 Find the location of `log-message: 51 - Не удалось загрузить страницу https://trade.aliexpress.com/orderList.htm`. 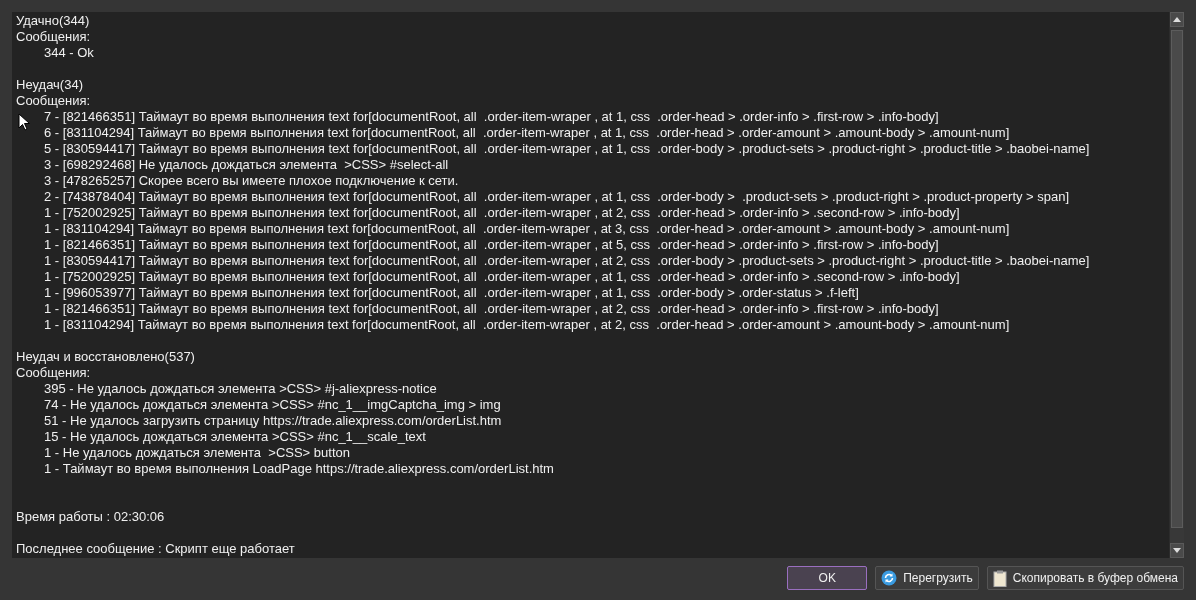

log-message: 51 - Не удалось загрузить страницу https://trade.aliexpress.com/orderList.htm is located at coordinates (273, 421).